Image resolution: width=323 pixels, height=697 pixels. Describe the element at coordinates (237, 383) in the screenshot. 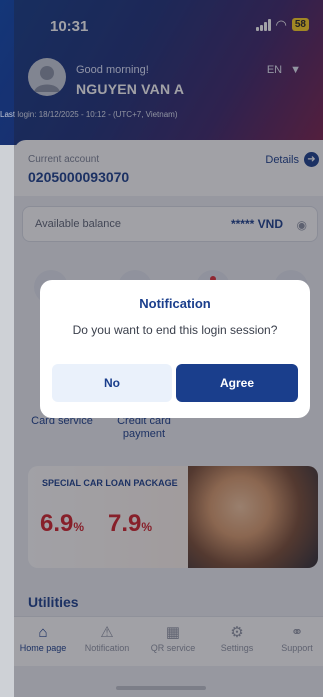

I see `agree-button: Agree` at that location.